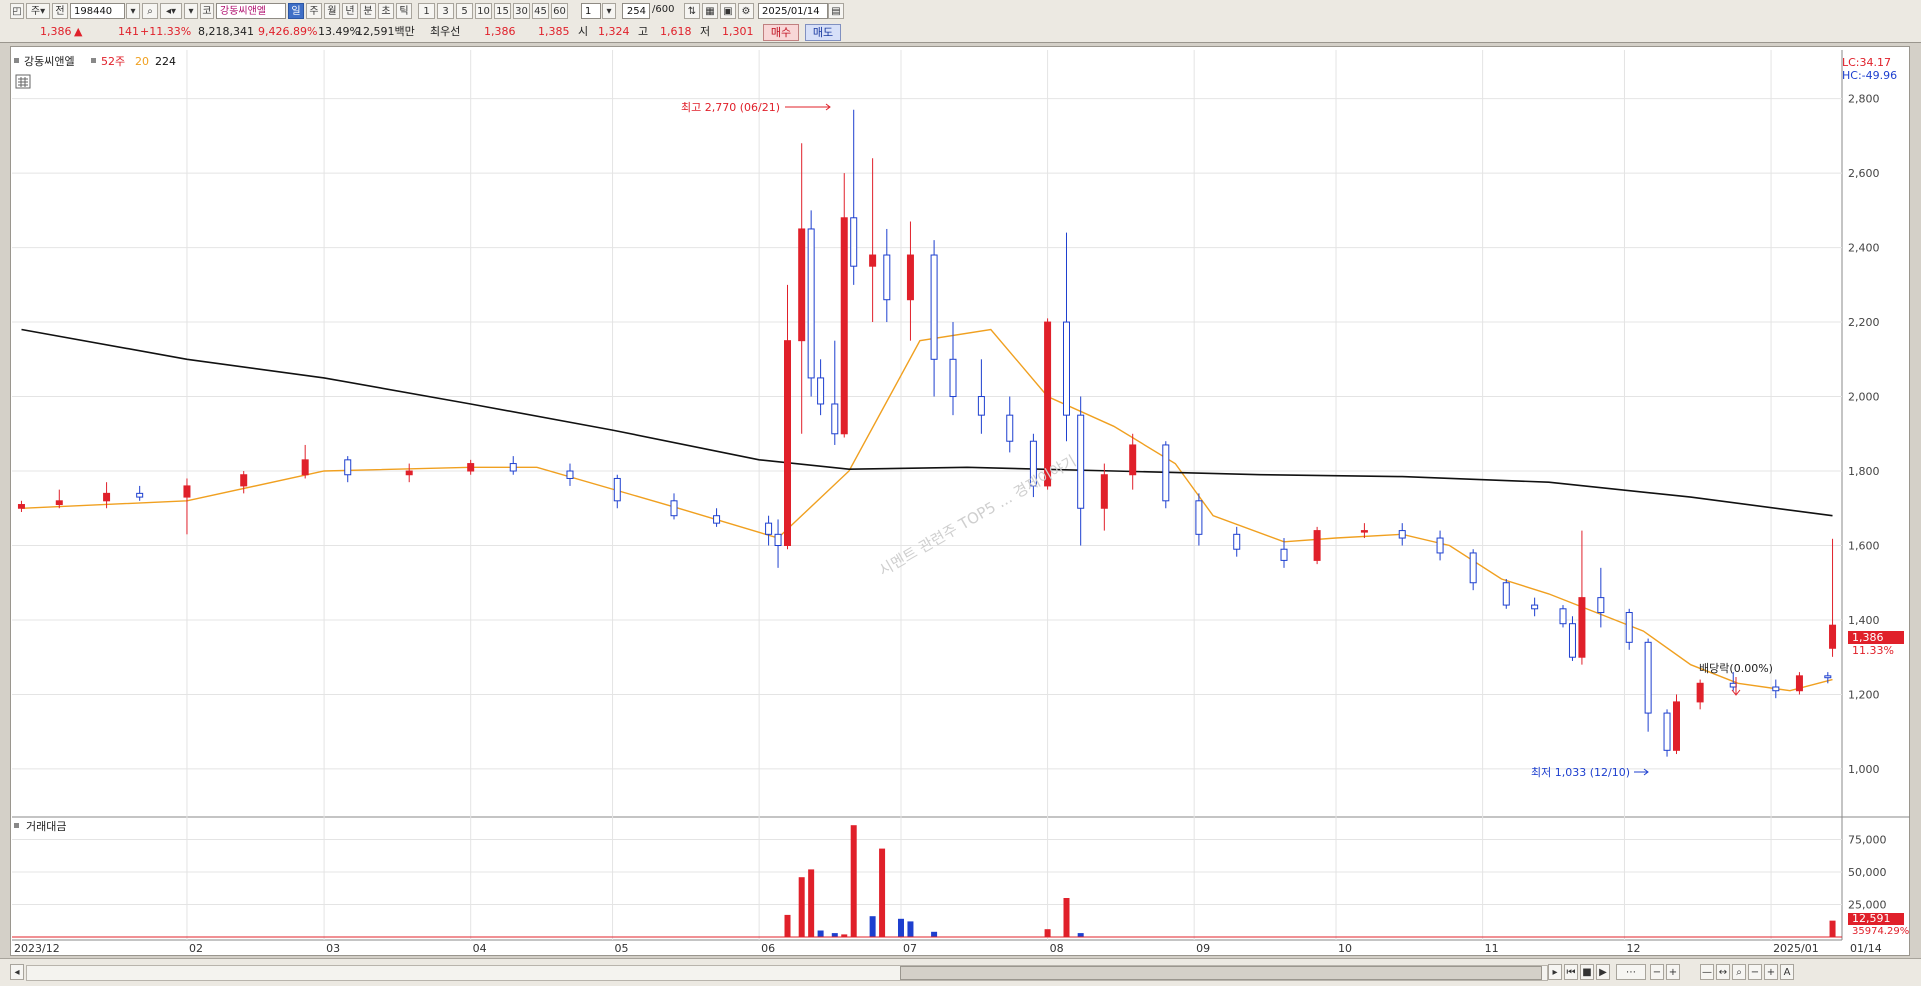 The image size is (1921, 986). I want to click on volume-tick-label: 75,000, so click(1867, 840).